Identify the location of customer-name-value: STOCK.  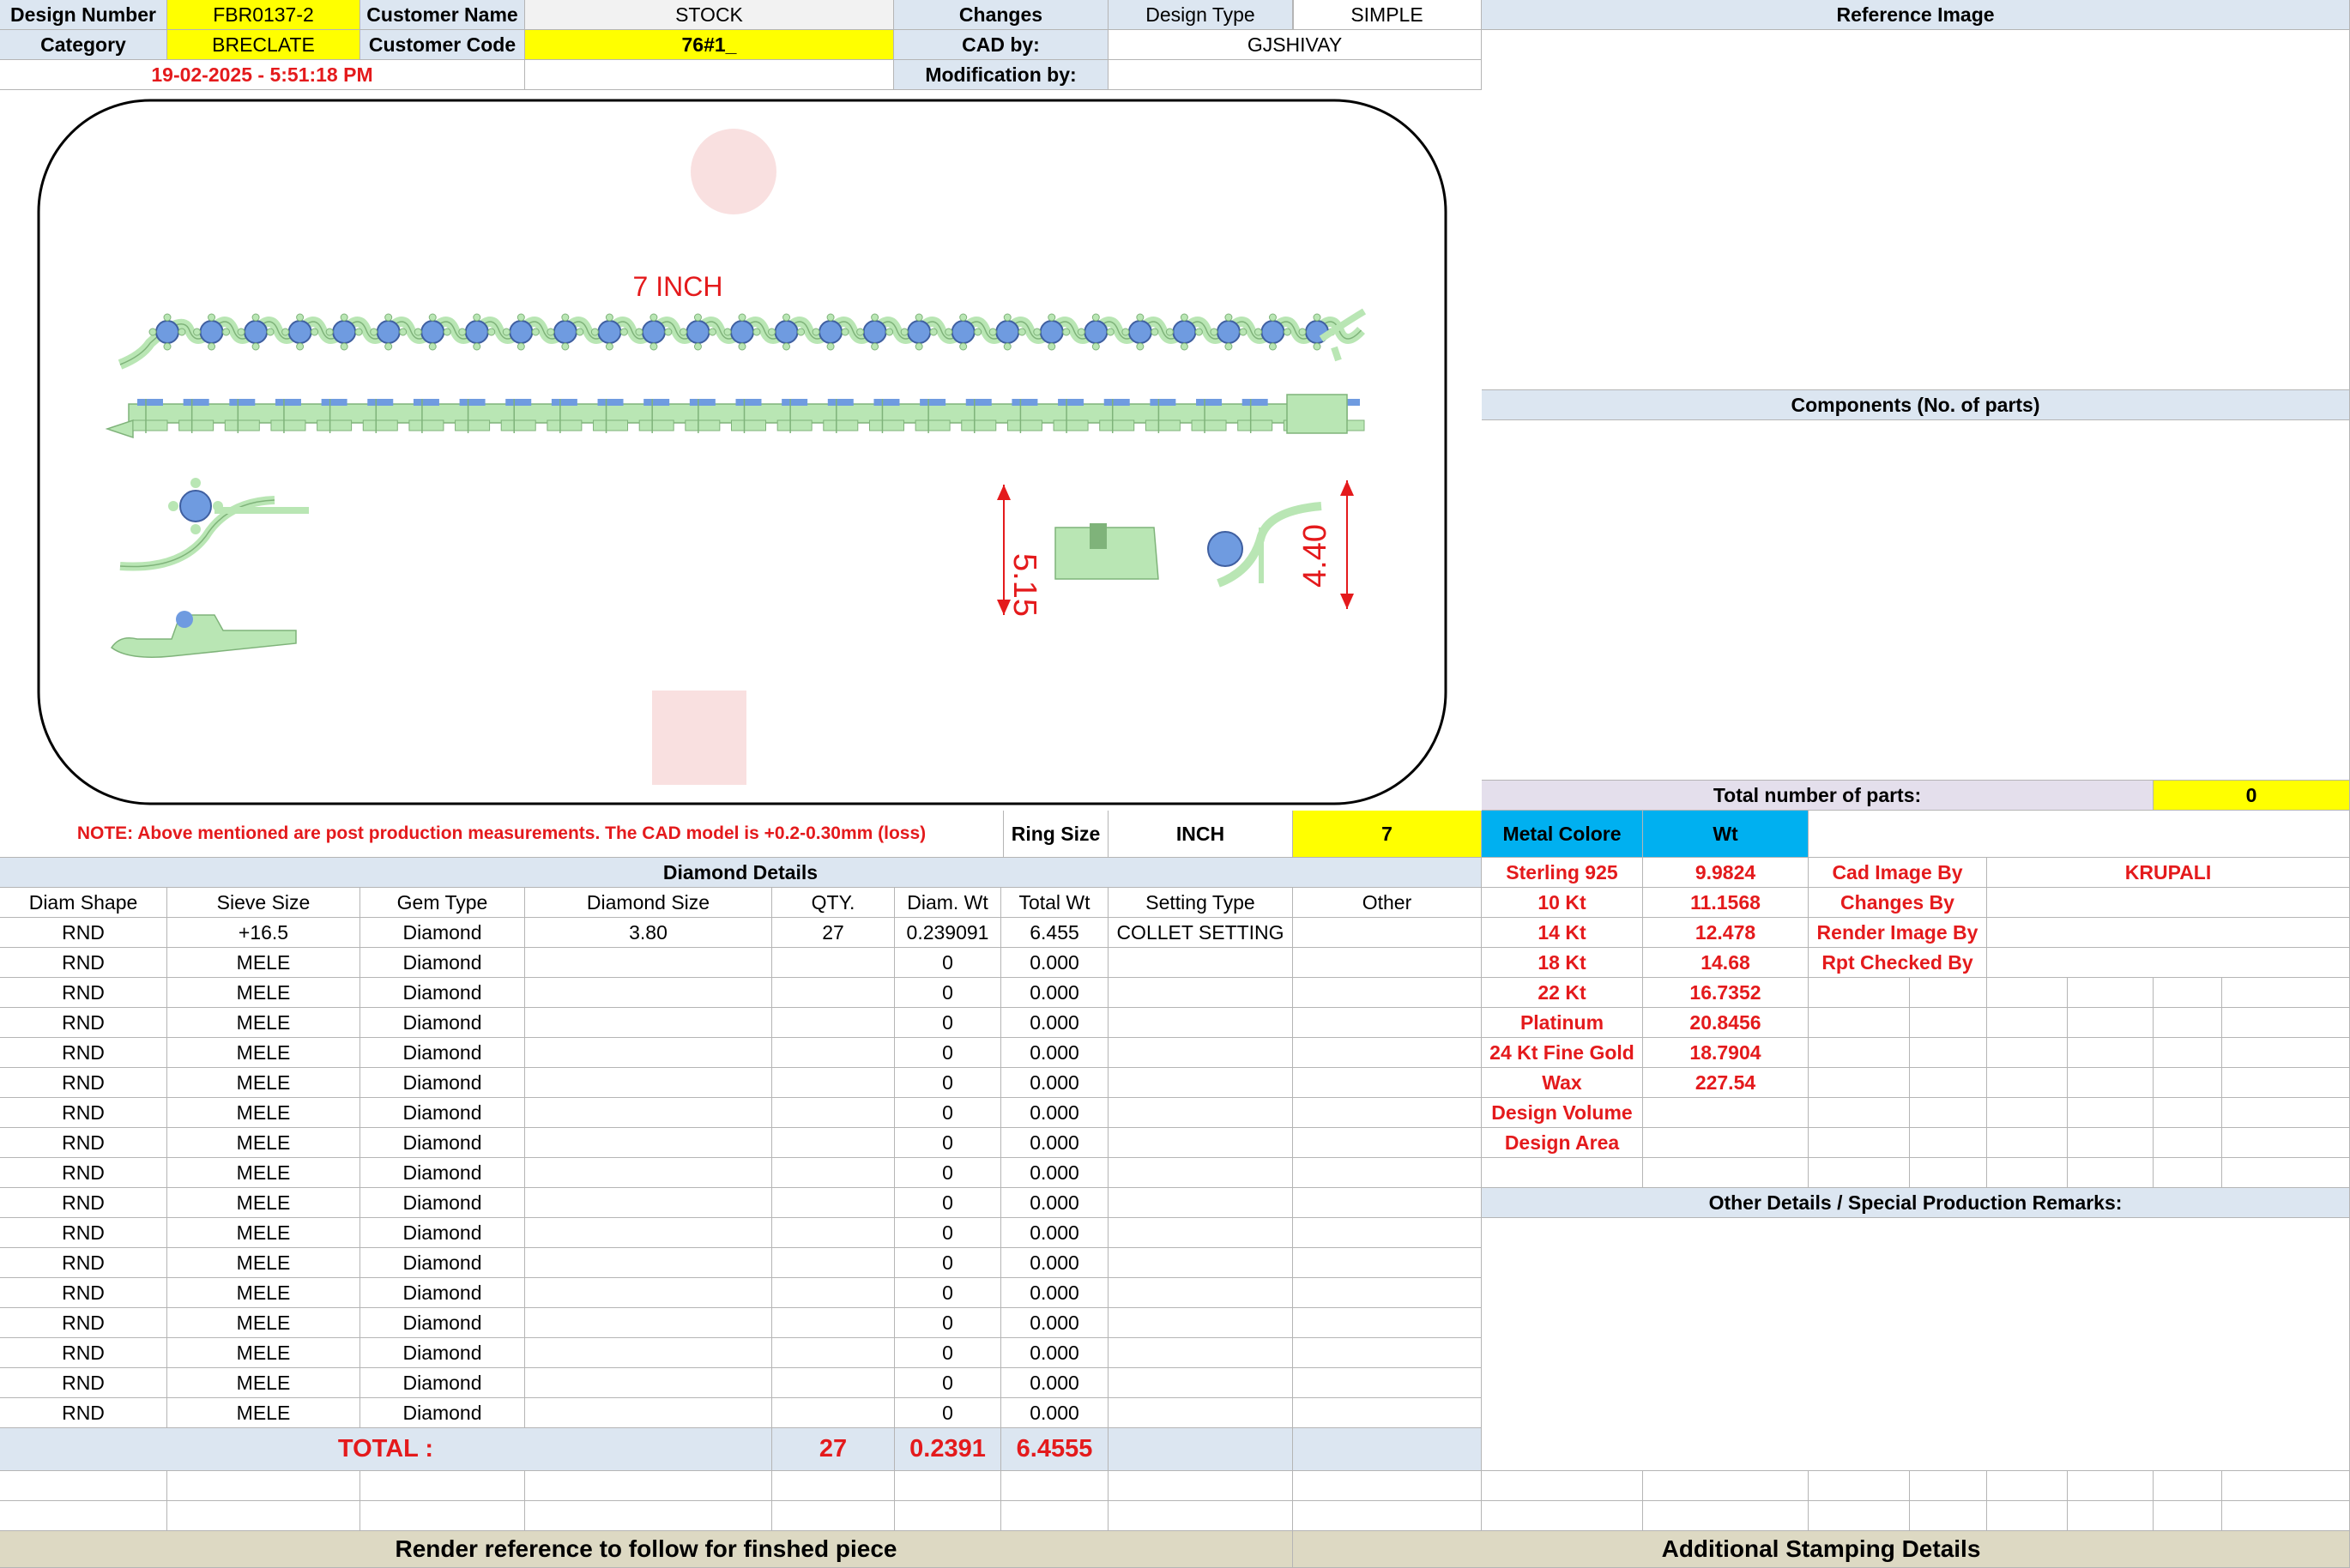
(709, 15).